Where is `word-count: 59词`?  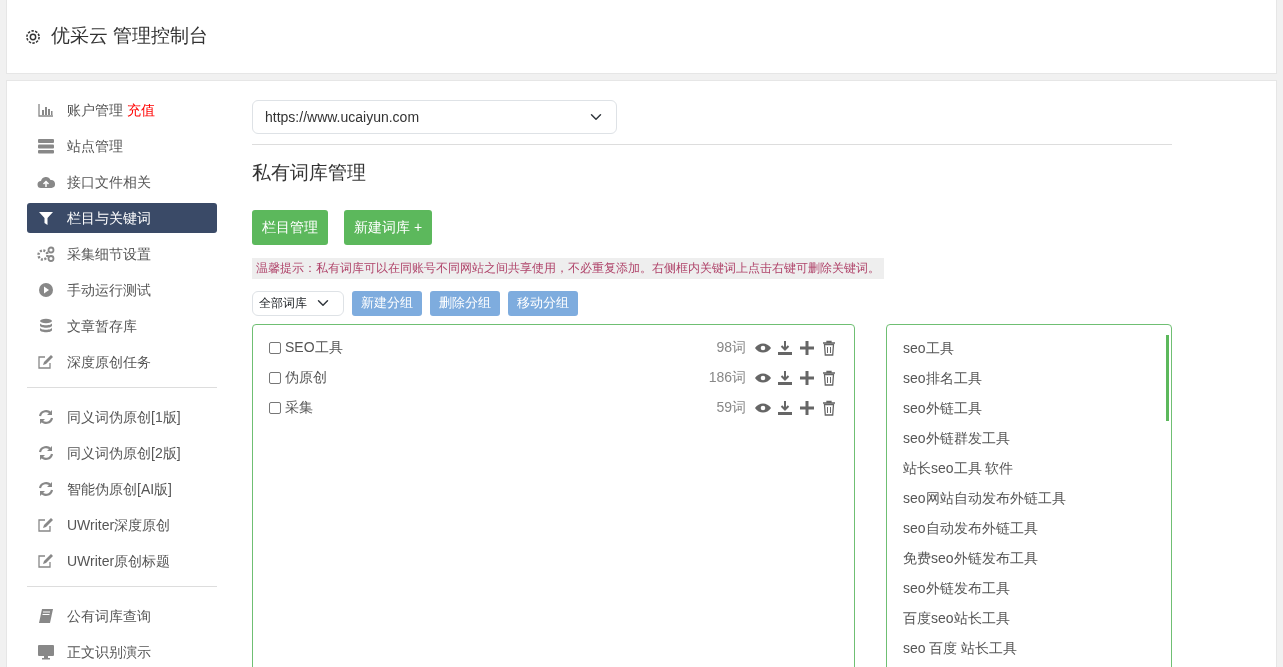 word-count: 59词 is located at coordinates (731, 408).